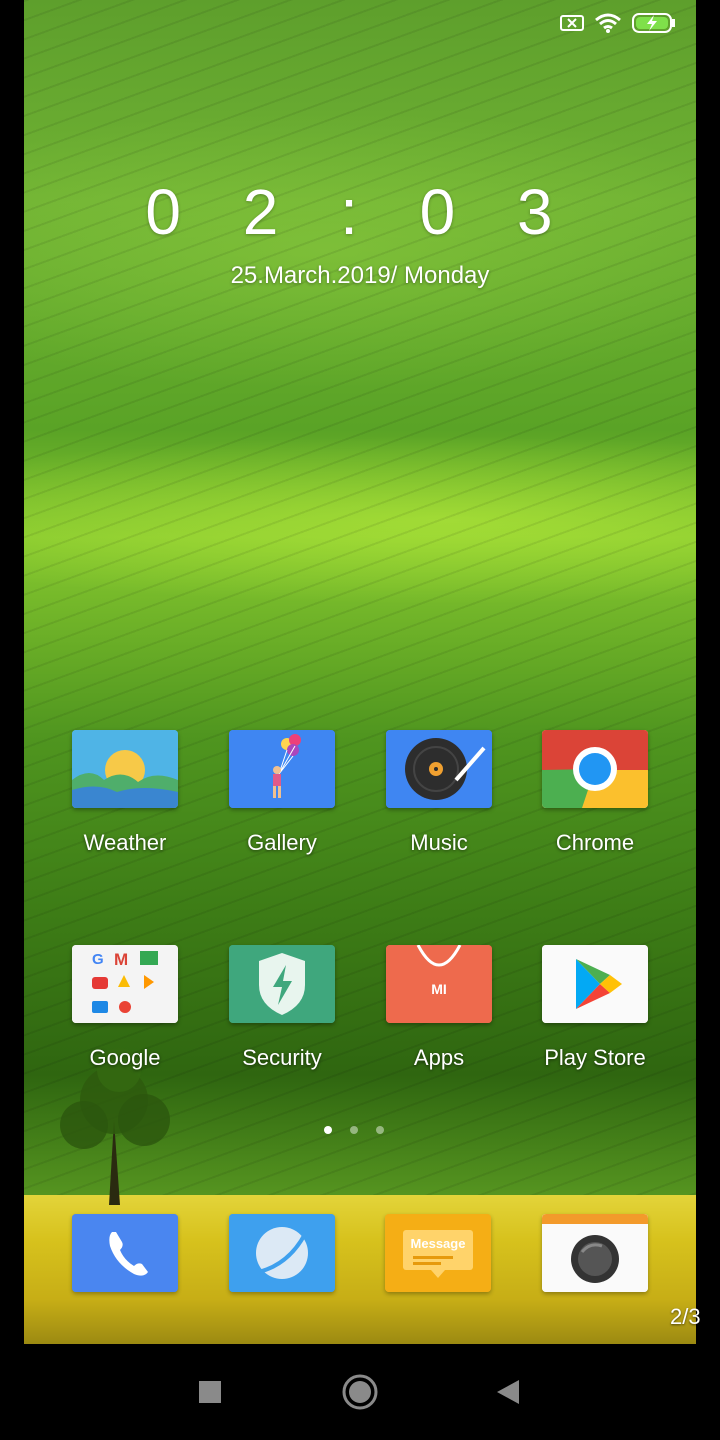 Image resolution: width=720 pixels, height=1440 pixels. I want to click on app-play-store: Play Store, so click(595, 1008).